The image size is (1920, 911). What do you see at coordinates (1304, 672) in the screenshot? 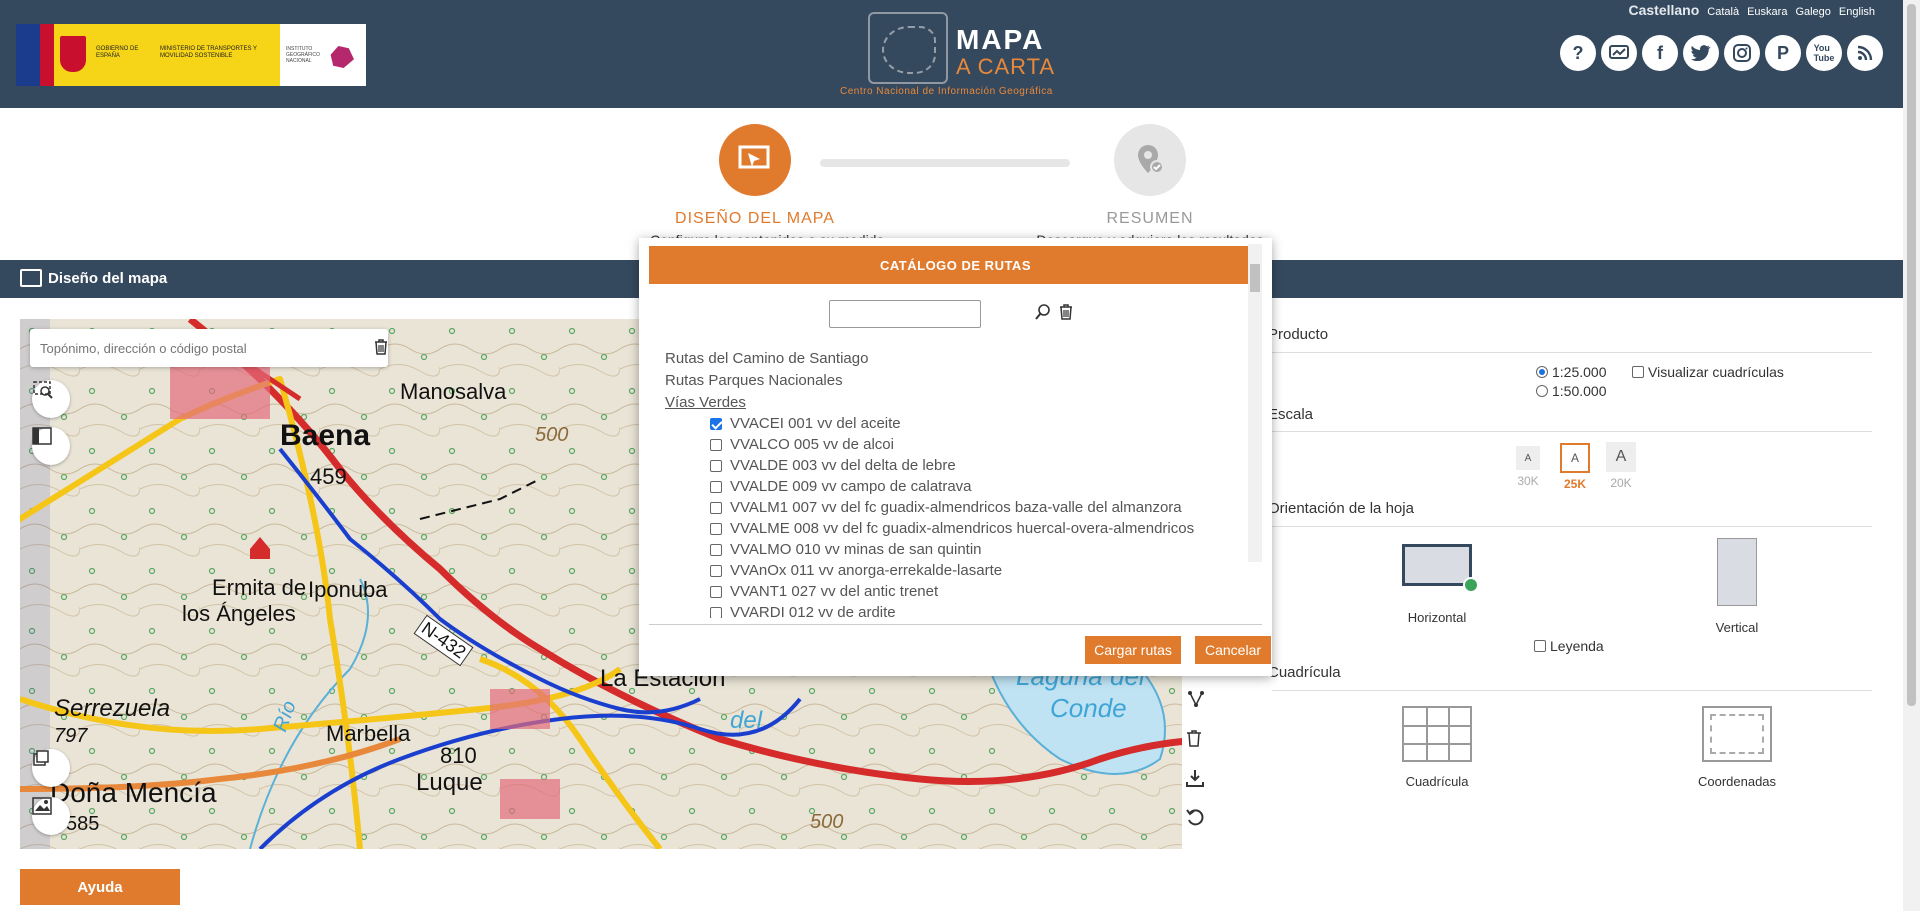
I see `cuadricula-heading: Cuadrícula` at bounding box center [1304, 672].